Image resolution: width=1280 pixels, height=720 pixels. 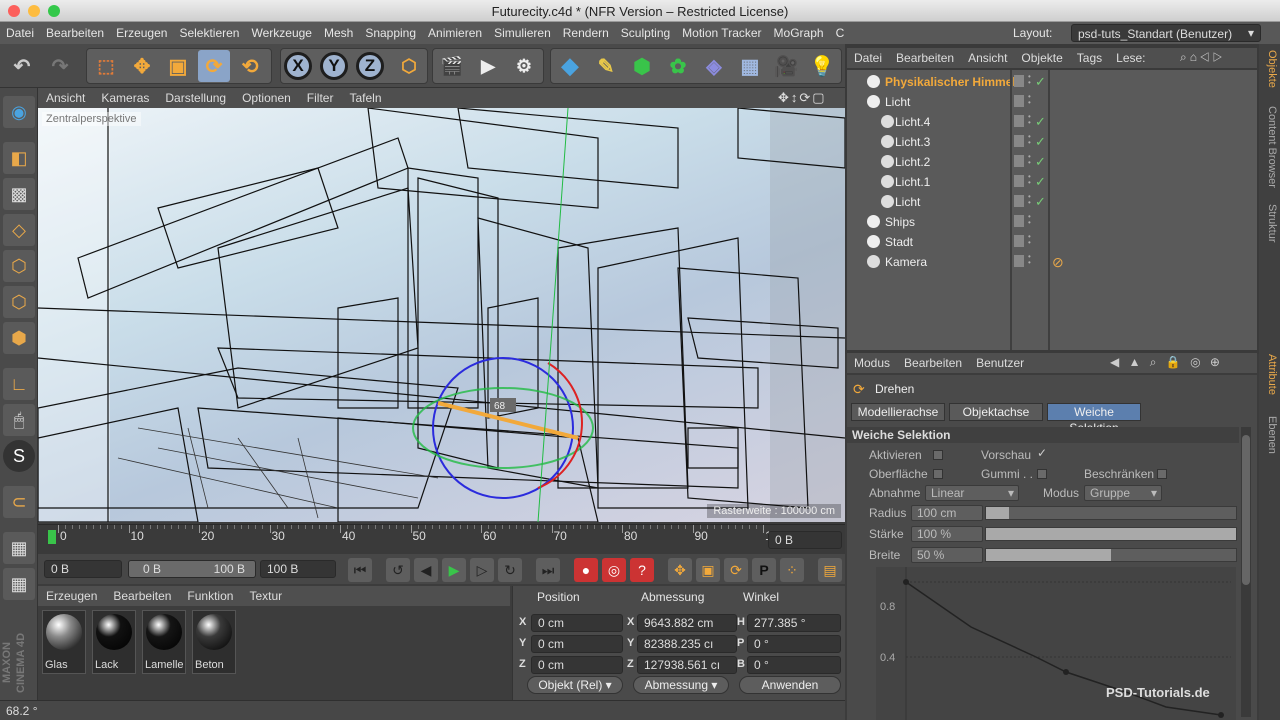 What do you see at coordinates (1123, 493) in the screenshot?
I see `modus-select: Gruppe ▾` at bounding box center [1123, 493].